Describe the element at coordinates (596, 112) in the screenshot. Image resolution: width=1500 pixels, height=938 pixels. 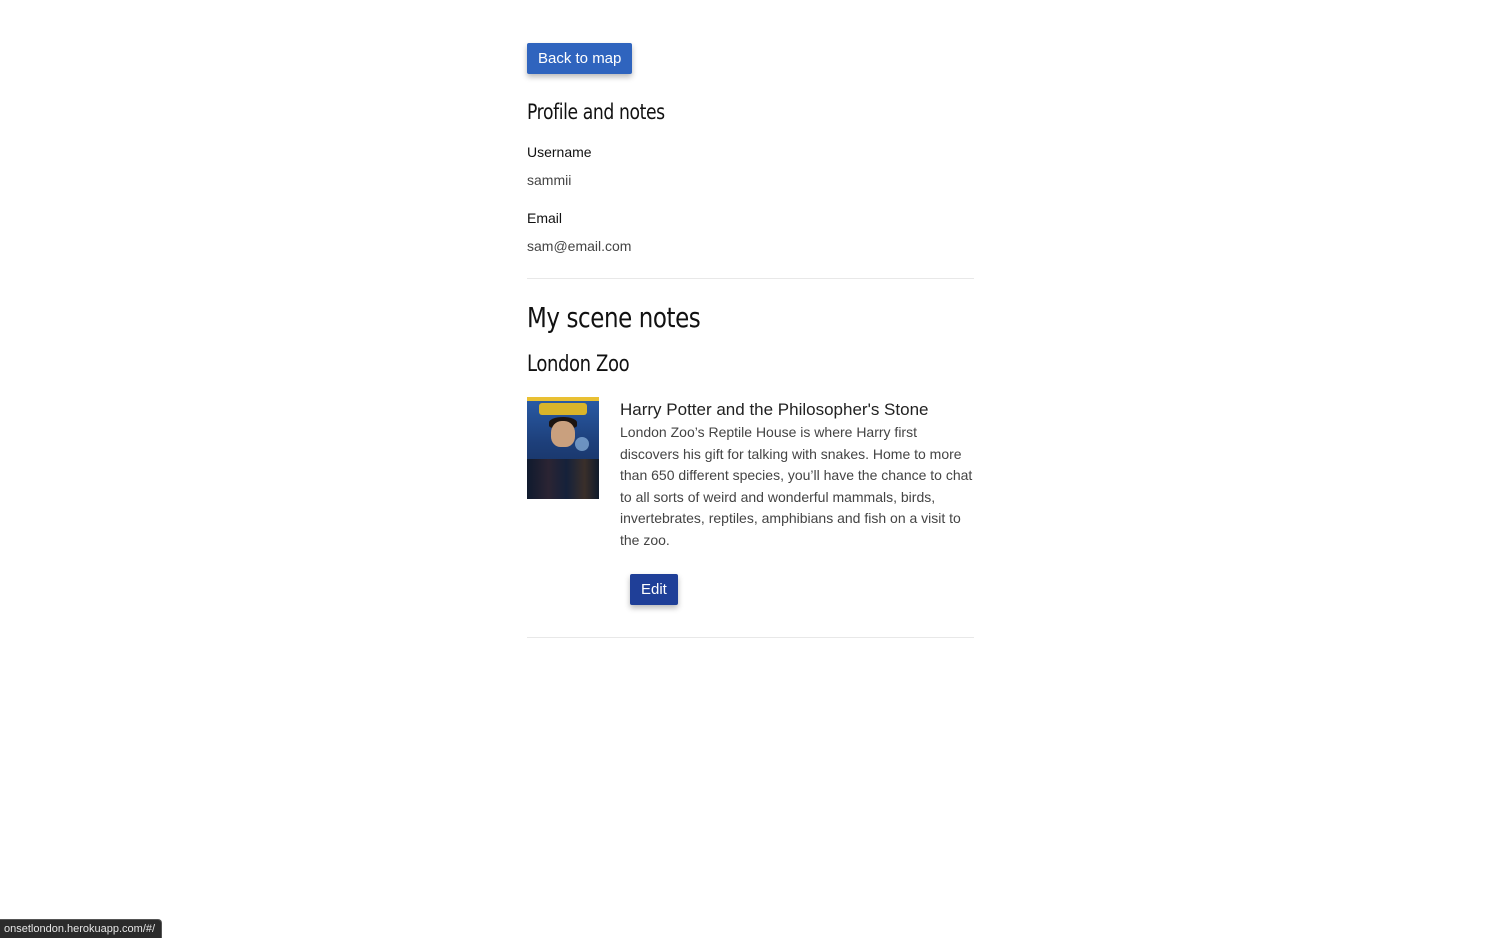
I see `profile-heading: Profile and notes` at that location.